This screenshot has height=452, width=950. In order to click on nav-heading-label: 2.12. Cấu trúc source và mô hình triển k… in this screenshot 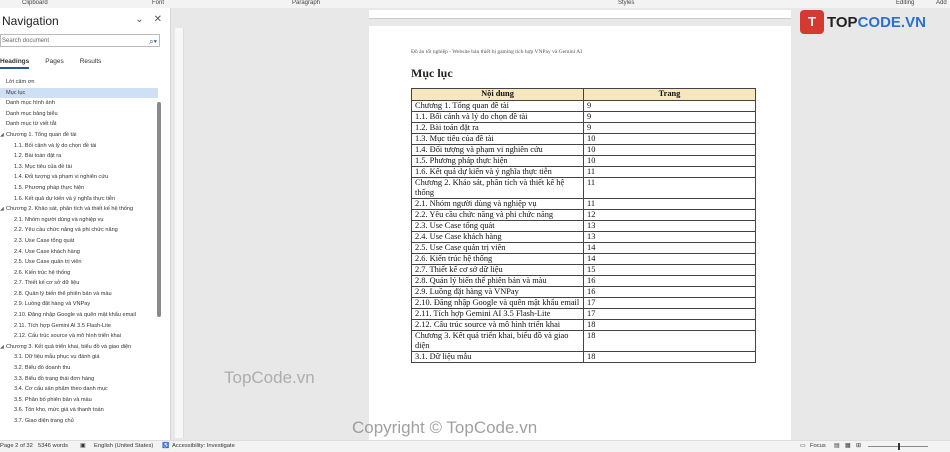, I will do `click(67, 336)`.